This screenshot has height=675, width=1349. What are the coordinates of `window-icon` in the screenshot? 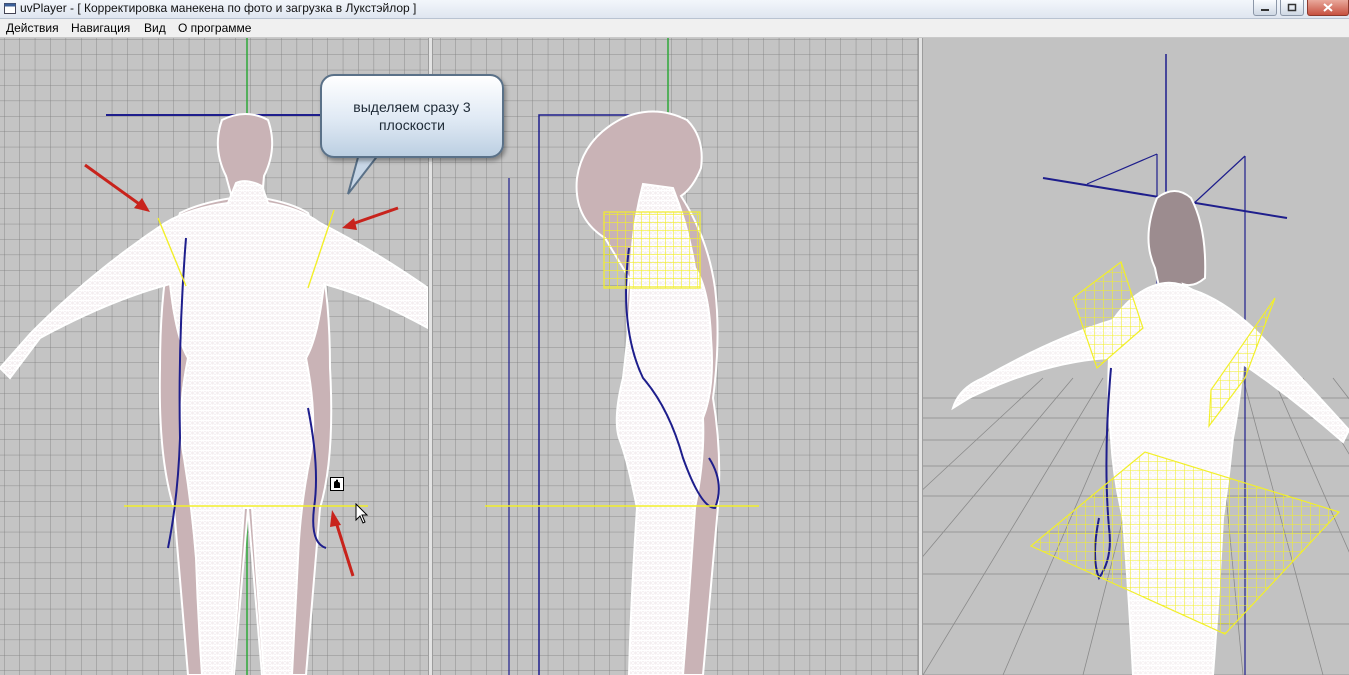 It's located at (10, 8).